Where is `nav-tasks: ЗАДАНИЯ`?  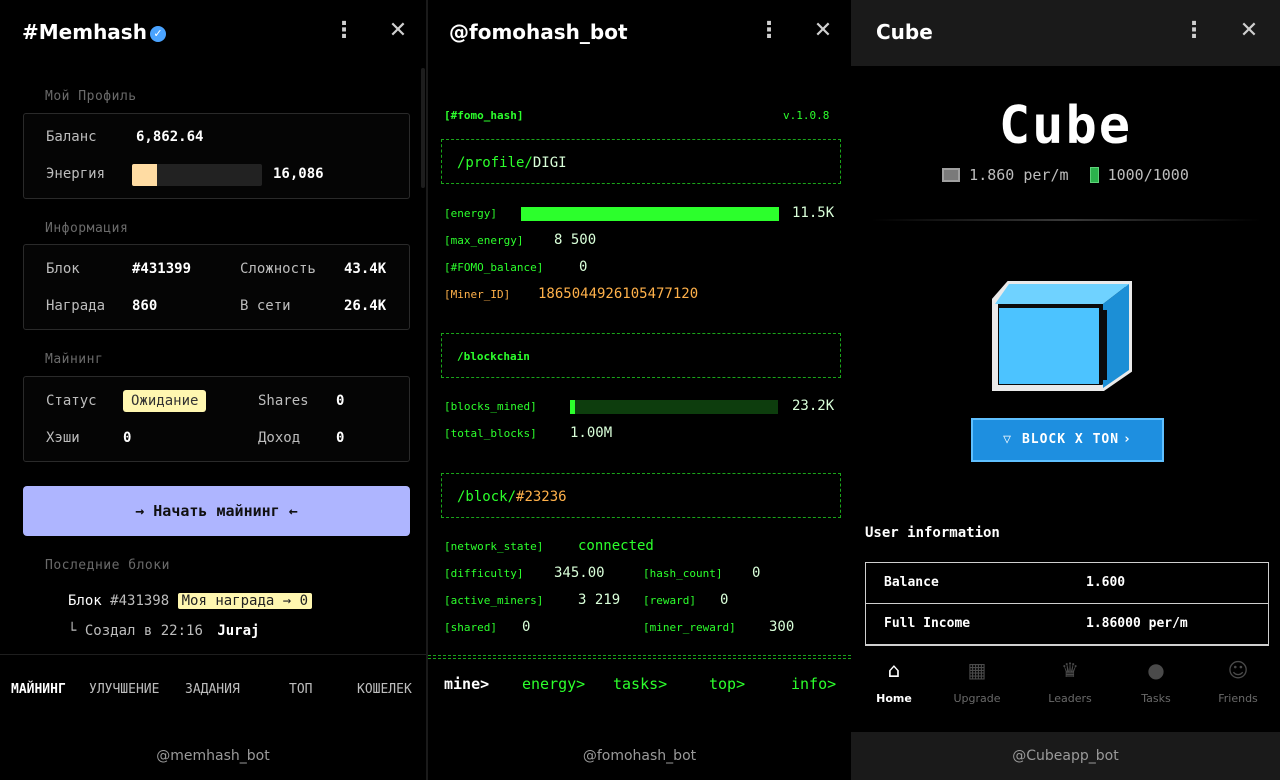 nav-tasks: ЗАДАНИЯ is located at coordinates (212, 689).